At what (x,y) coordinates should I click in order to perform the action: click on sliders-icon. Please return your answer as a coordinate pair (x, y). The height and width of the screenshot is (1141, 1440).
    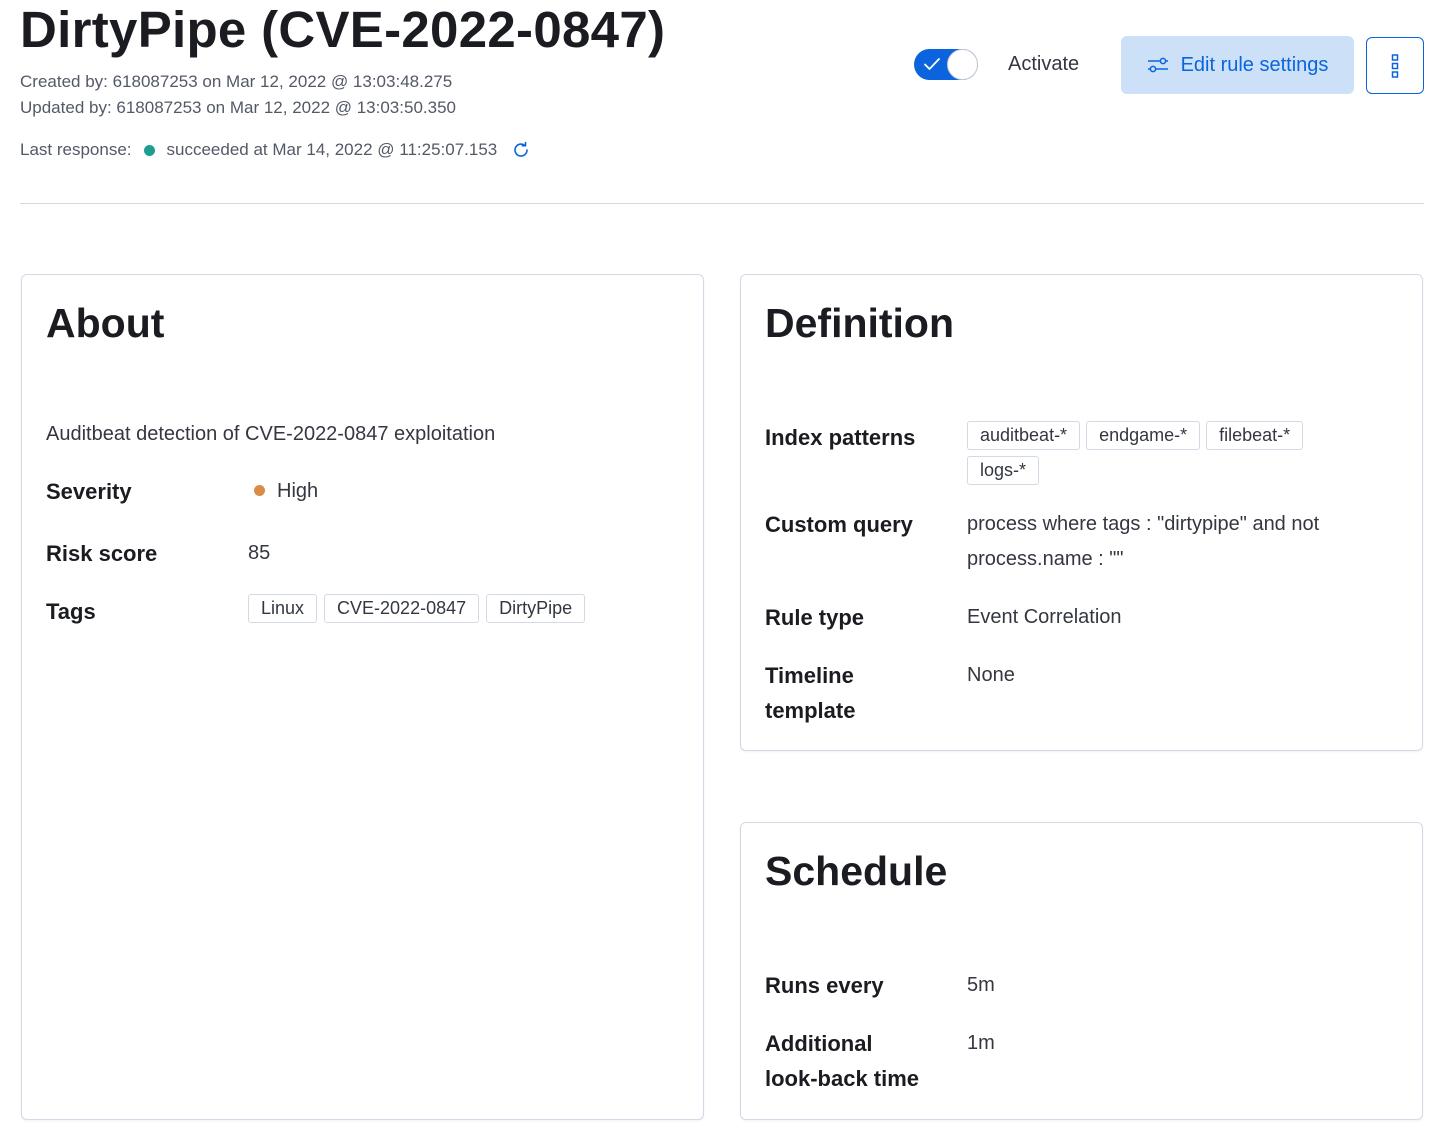
    Looking at the image, I should click on (1157, 65).